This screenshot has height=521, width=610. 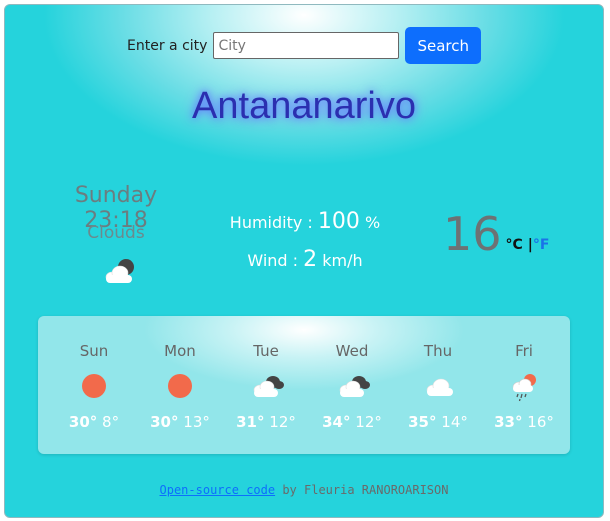 What do you see at coordinates (422, 422) in the screenshot?
I see `forecast-high: 35°` at bounding box center [422, 422].